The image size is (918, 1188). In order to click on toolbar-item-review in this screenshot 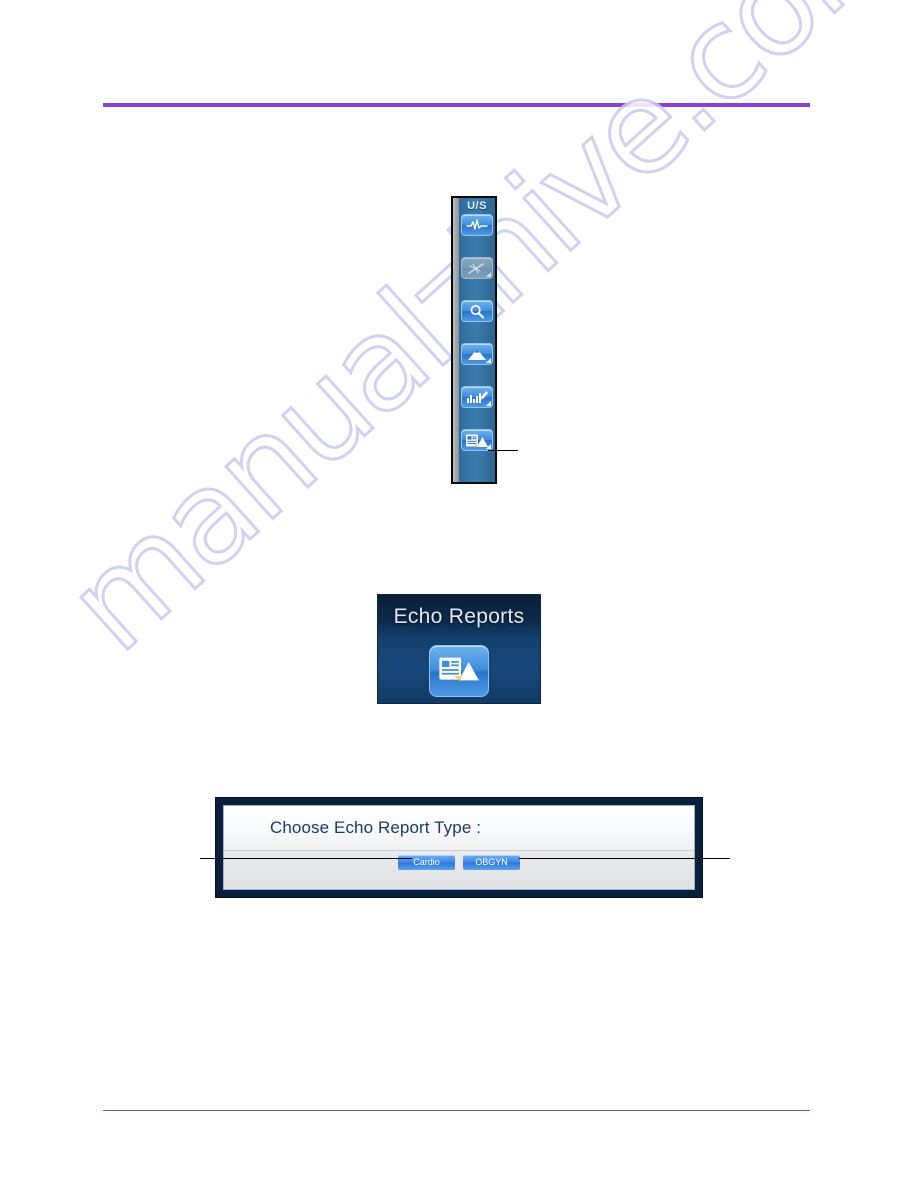, I will do `click(477, 311)`.